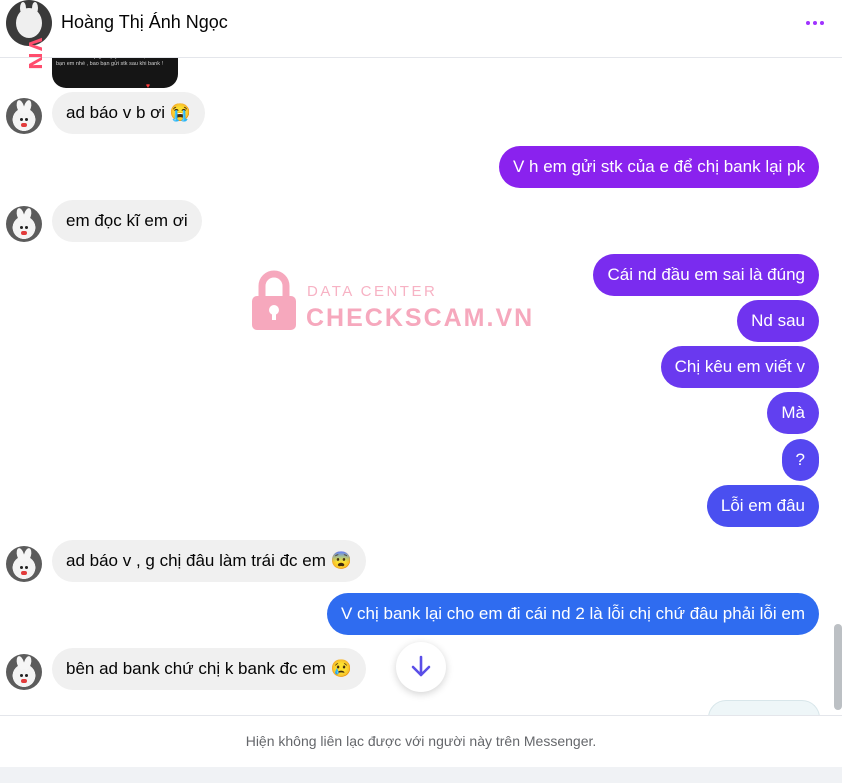  What do you see at coordinates (127, 221) in the screenshot?
I see `message-incoming: em đọc kĩ em ơi` at bounding box center [127, 221].